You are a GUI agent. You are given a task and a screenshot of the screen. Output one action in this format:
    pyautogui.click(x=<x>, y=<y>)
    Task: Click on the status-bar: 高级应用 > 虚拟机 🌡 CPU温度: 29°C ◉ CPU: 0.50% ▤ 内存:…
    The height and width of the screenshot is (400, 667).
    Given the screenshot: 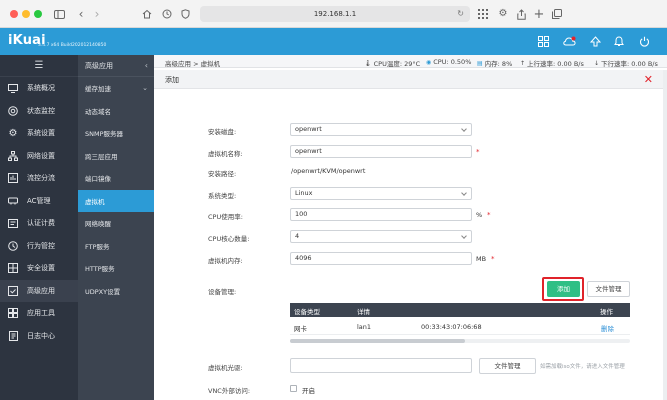 What is the action you would take?
    pyautogui.click(x=410, y=61)
    